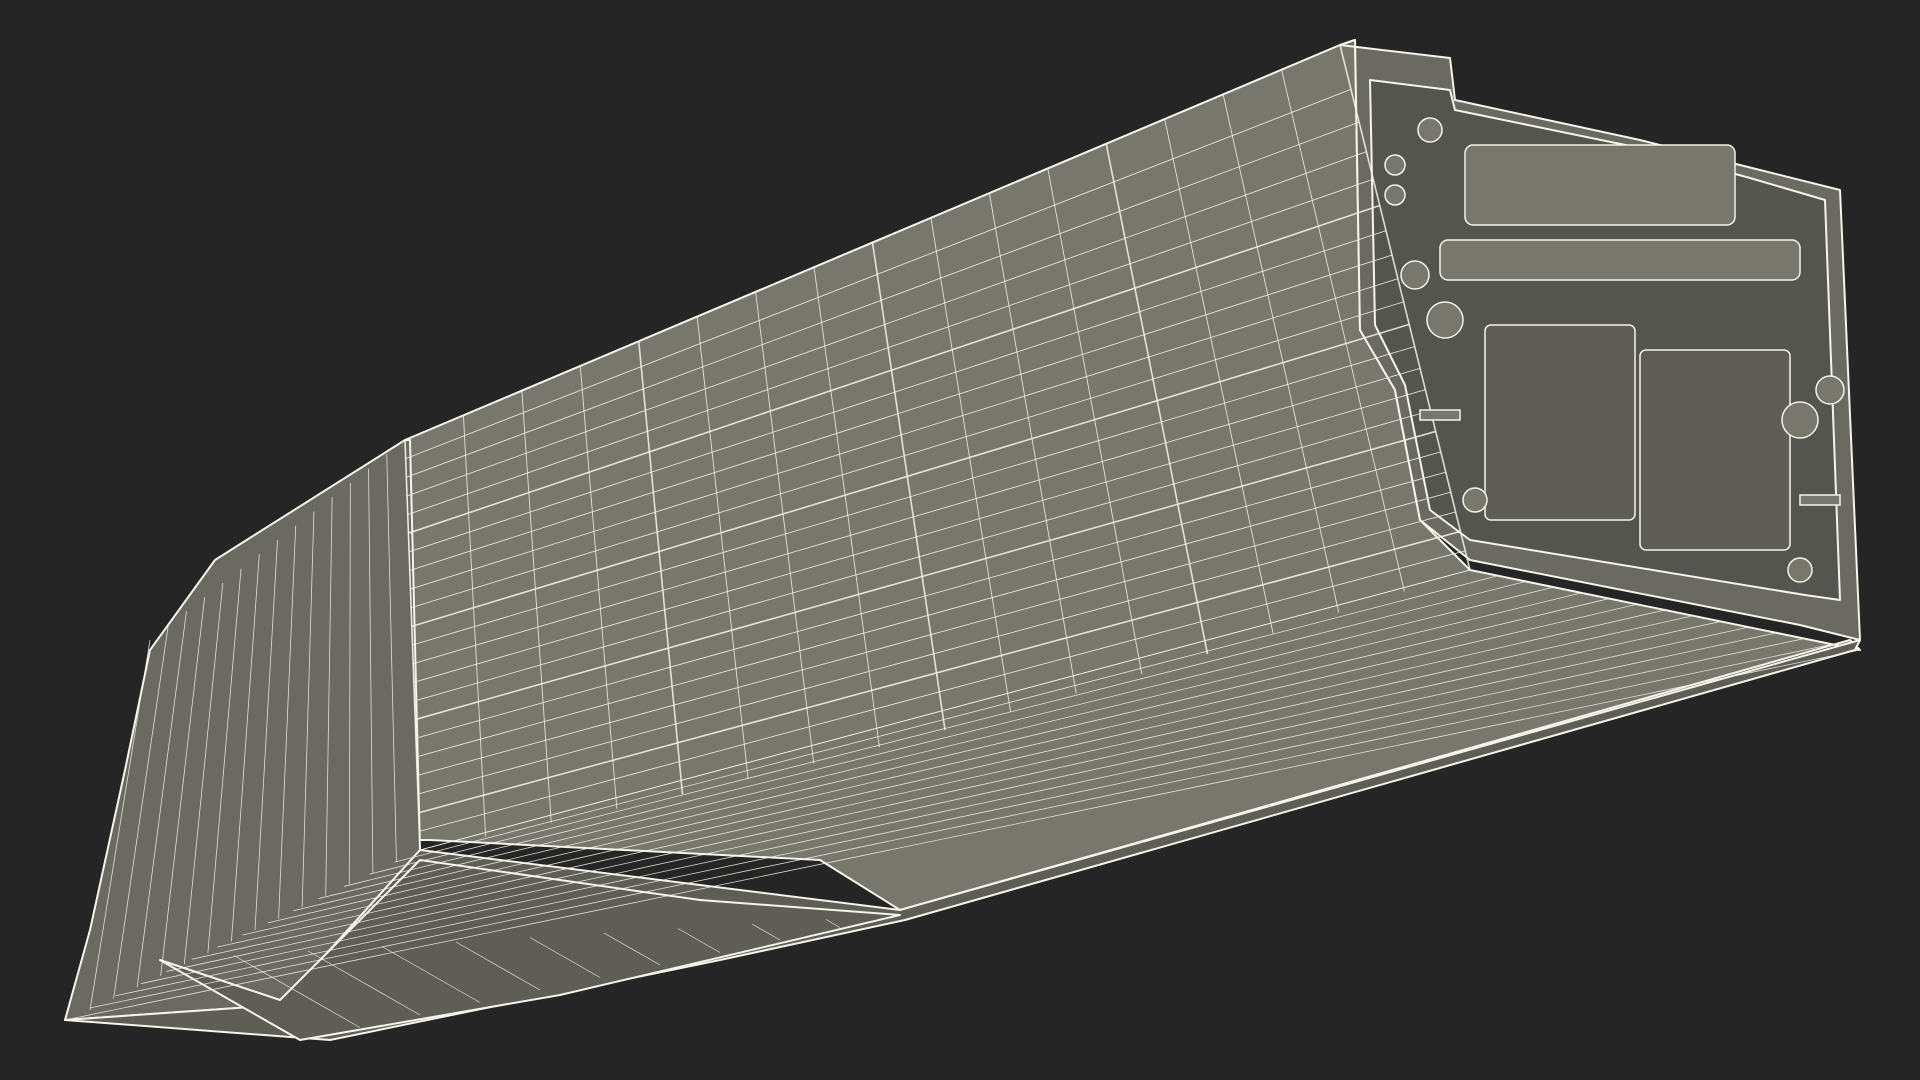 The image size is (1920, 1080). Describe the element at coordinates (1560, 422) in the screenshot. I see `cell-slot-left` at that location.